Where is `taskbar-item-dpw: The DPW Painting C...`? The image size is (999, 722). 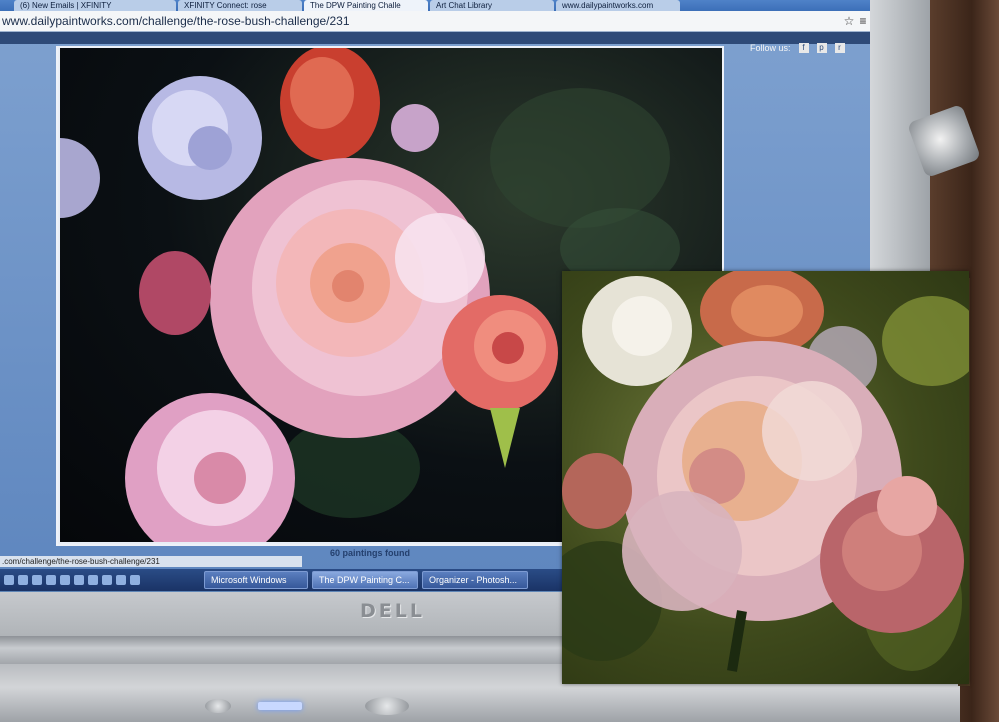 taskbar-item-dpw: The DPW Painting C... is located at coordinates (365, 580).